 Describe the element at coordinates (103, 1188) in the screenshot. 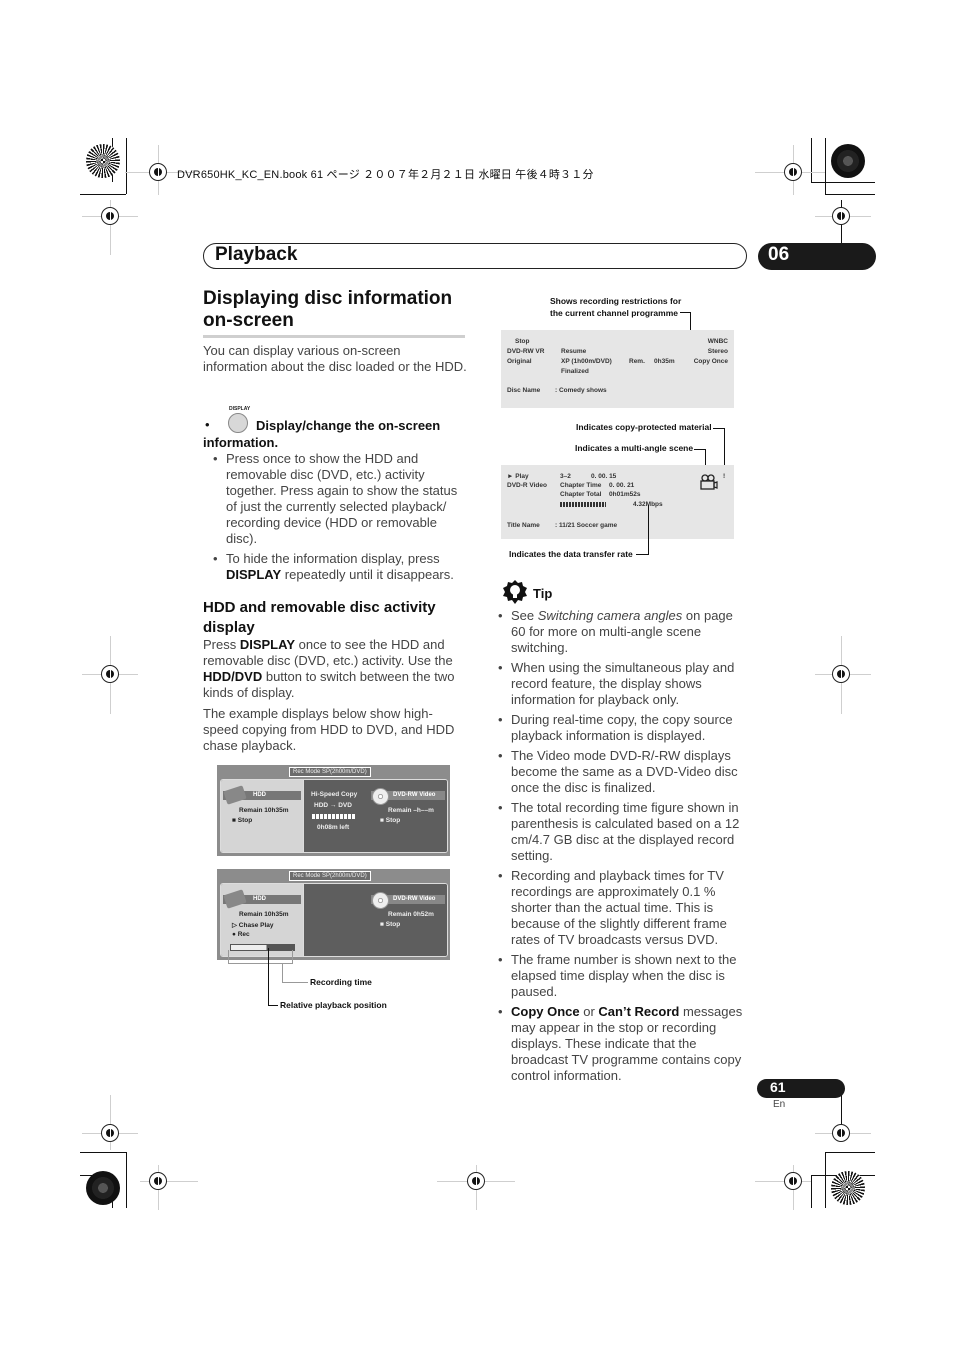

I see `registration-target-bottom-left` at that location.